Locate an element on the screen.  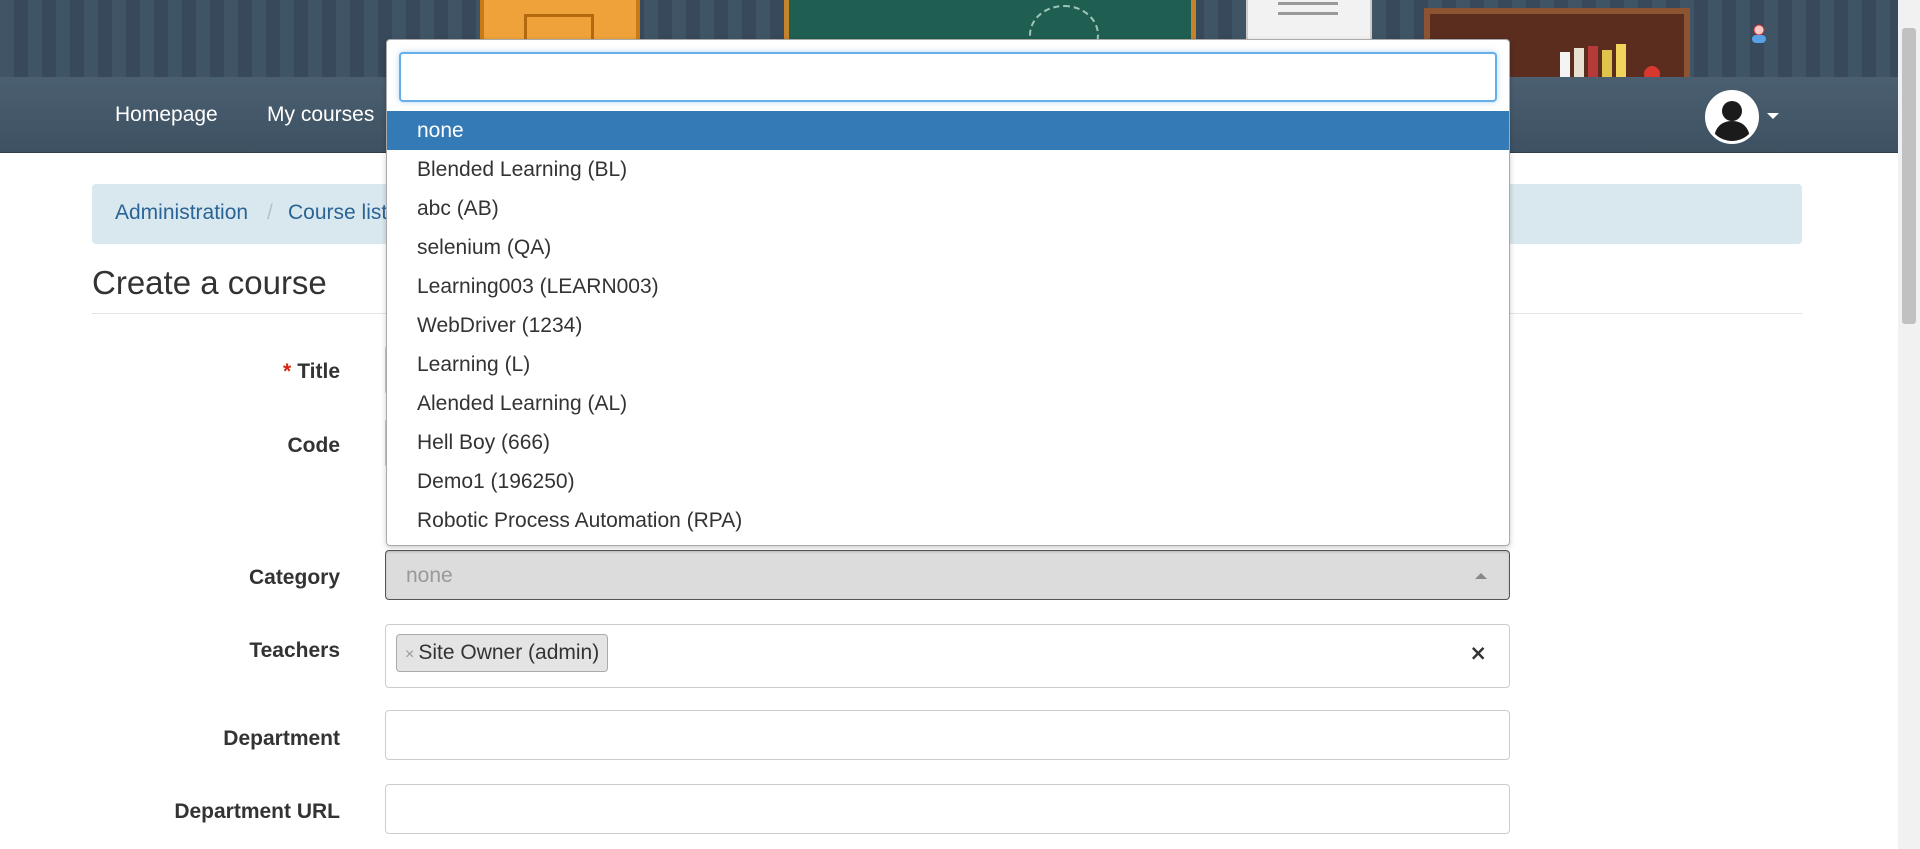
department-input is located at coordinates (947, 735).